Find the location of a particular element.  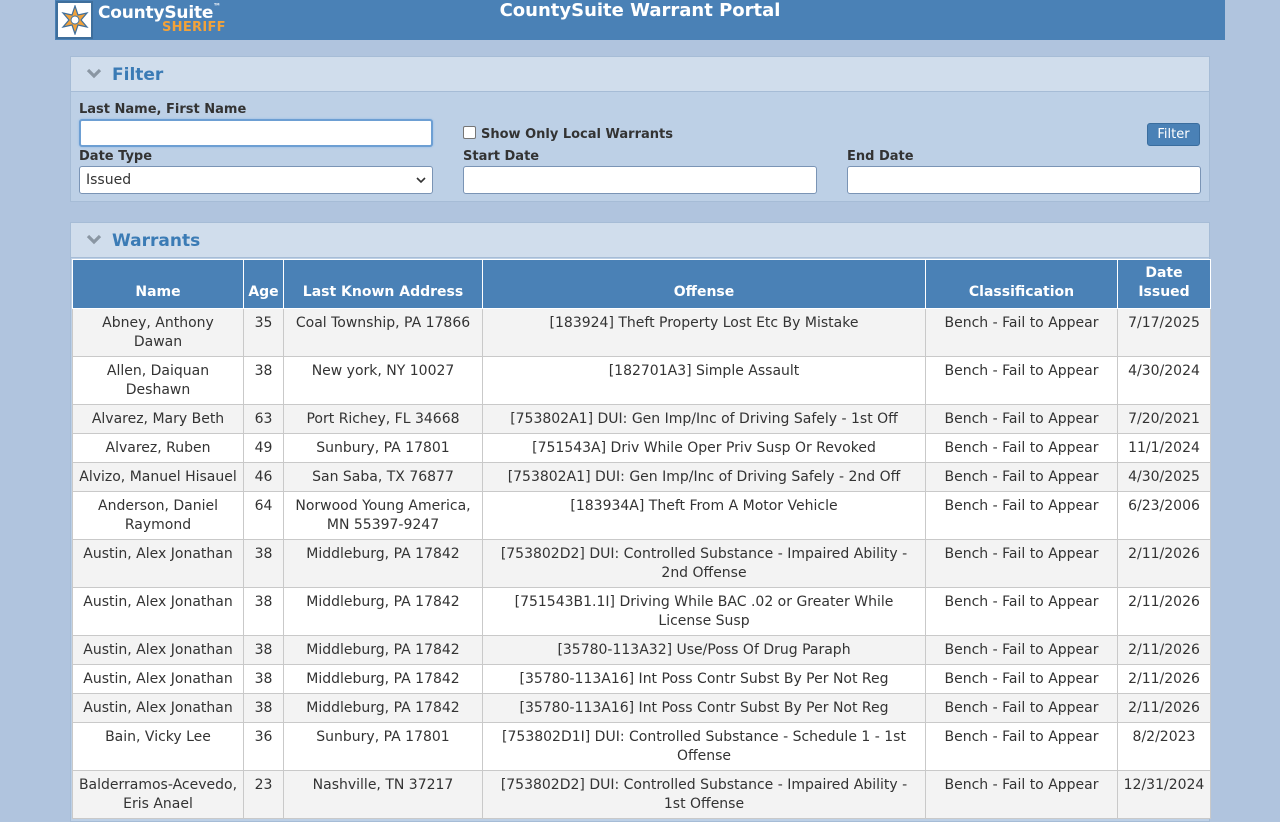

name-field-label: Last Name, First Name is located at coordinates (163, 109).